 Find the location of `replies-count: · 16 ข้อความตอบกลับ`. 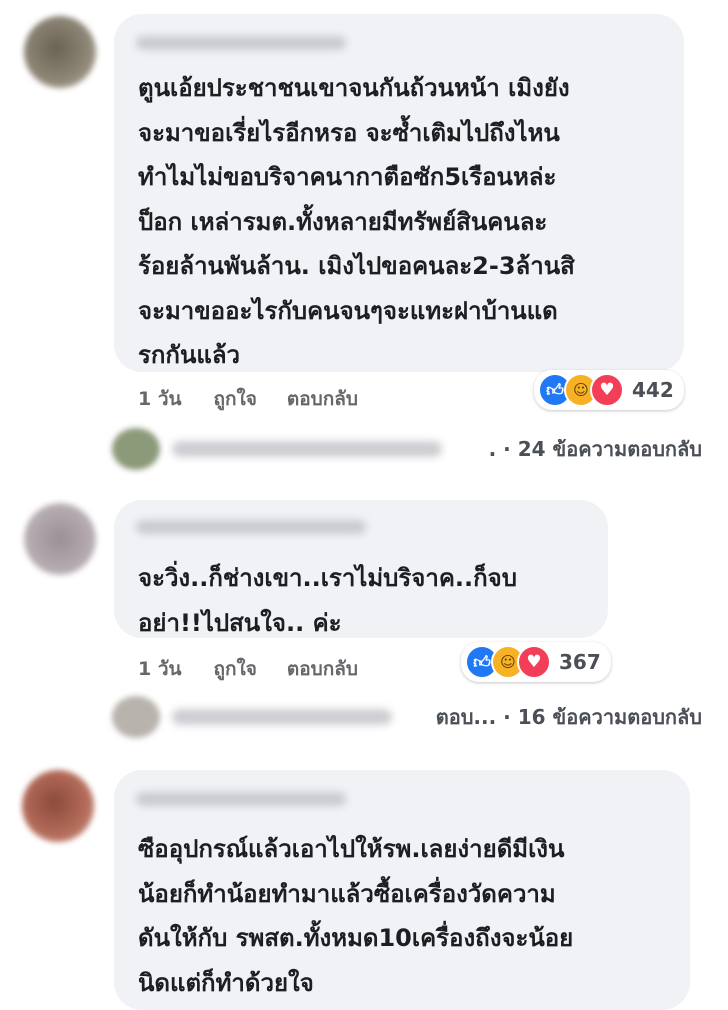

replies-count: · 16 ข้อความตอบกลับ is located at coordinates (602, 717).